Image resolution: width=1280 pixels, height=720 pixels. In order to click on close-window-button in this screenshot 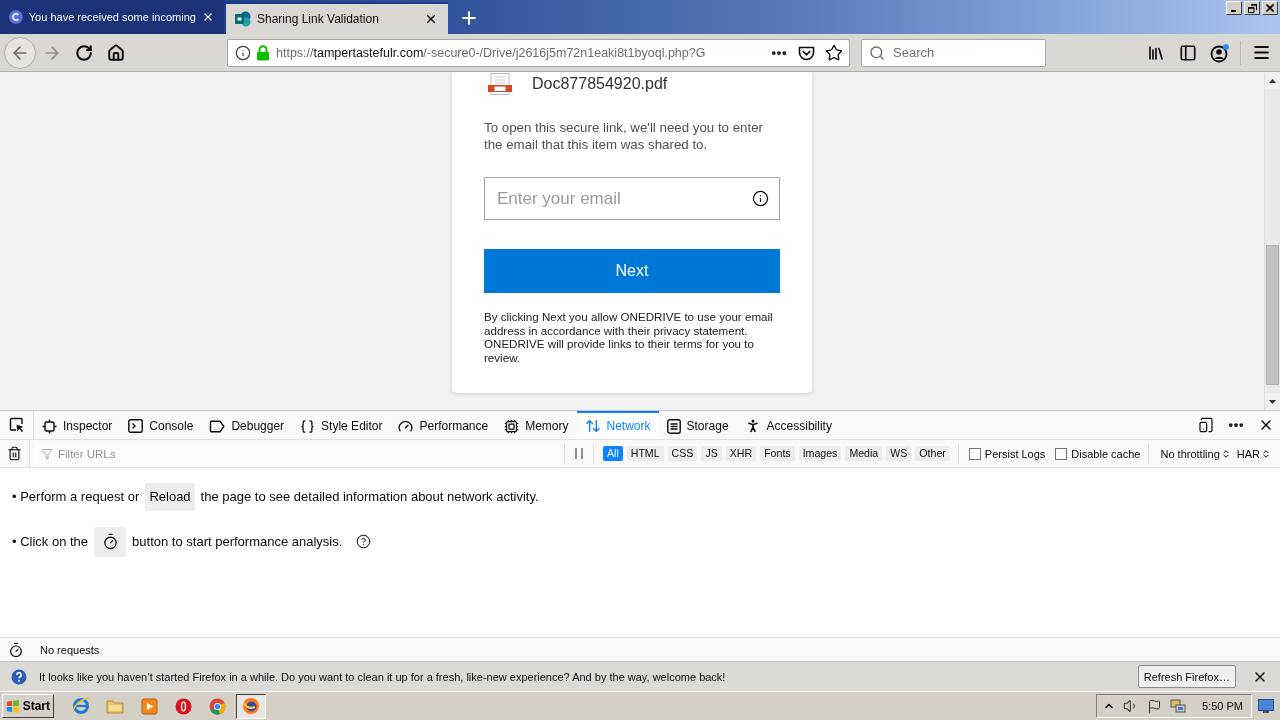, I will do `click(1270, 8)`.